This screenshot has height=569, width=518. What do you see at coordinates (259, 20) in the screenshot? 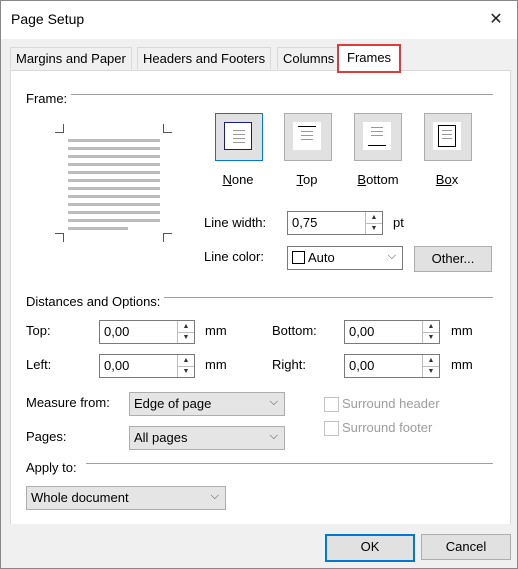
I see `title-bar: Page Setup ✕` at bounding box center [259, 20].